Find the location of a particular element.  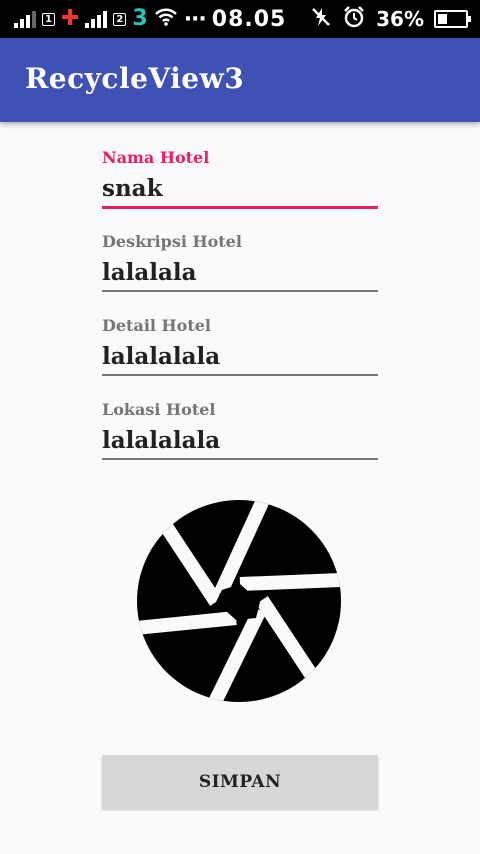

field-deskripsi-hotel: Deskripsi Hotel is located at coordinates (240, 262).